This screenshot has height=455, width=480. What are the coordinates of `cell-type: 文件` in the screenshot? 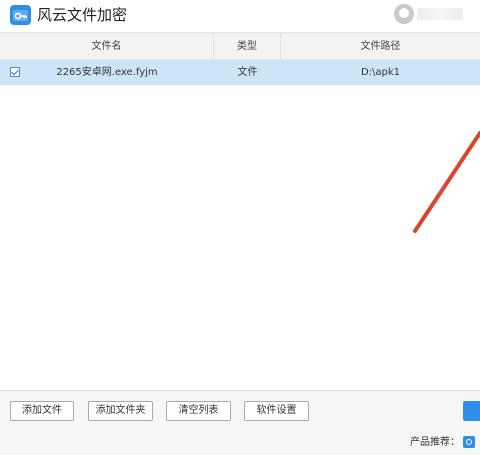 It's located at (247, 72).